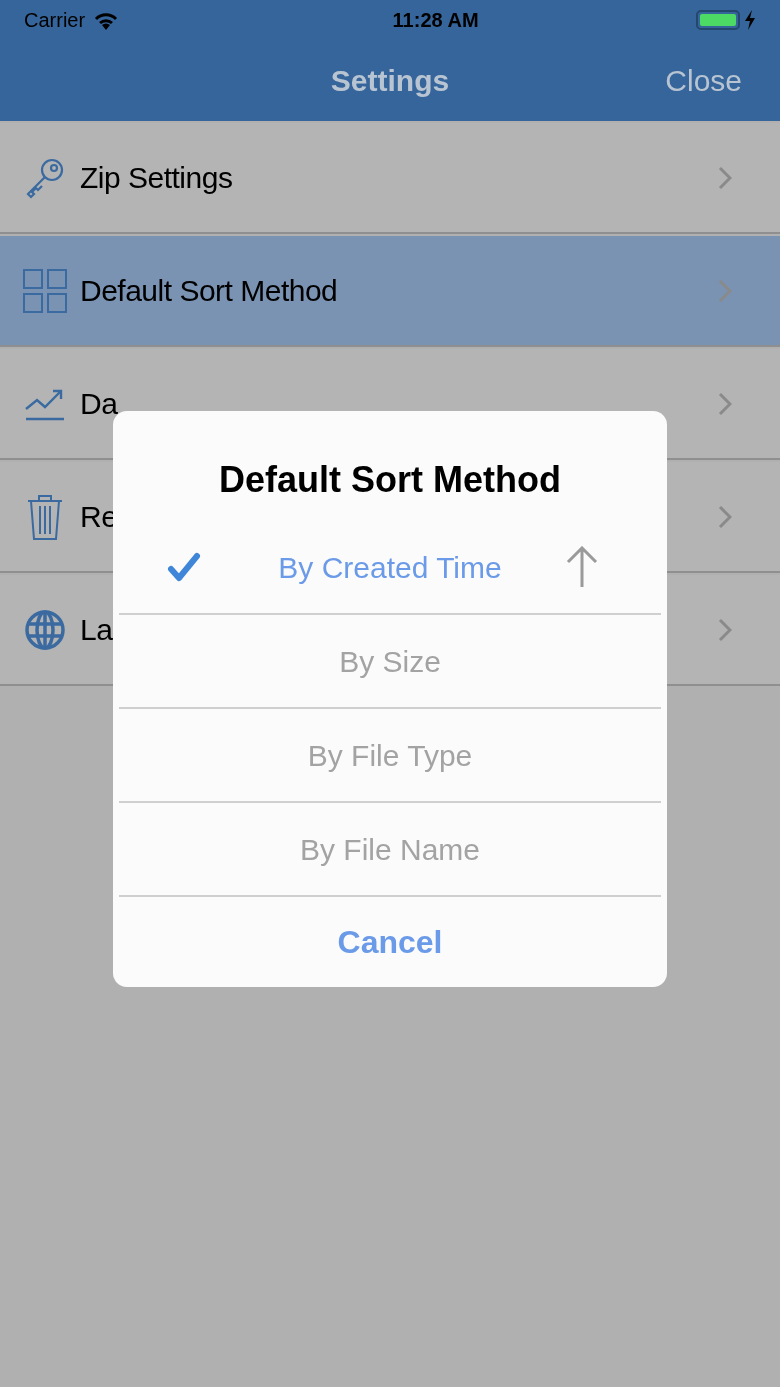 This screenshot has height=1387, width=780. I want to click on cancel-button: Cancel, so click(390, 942).